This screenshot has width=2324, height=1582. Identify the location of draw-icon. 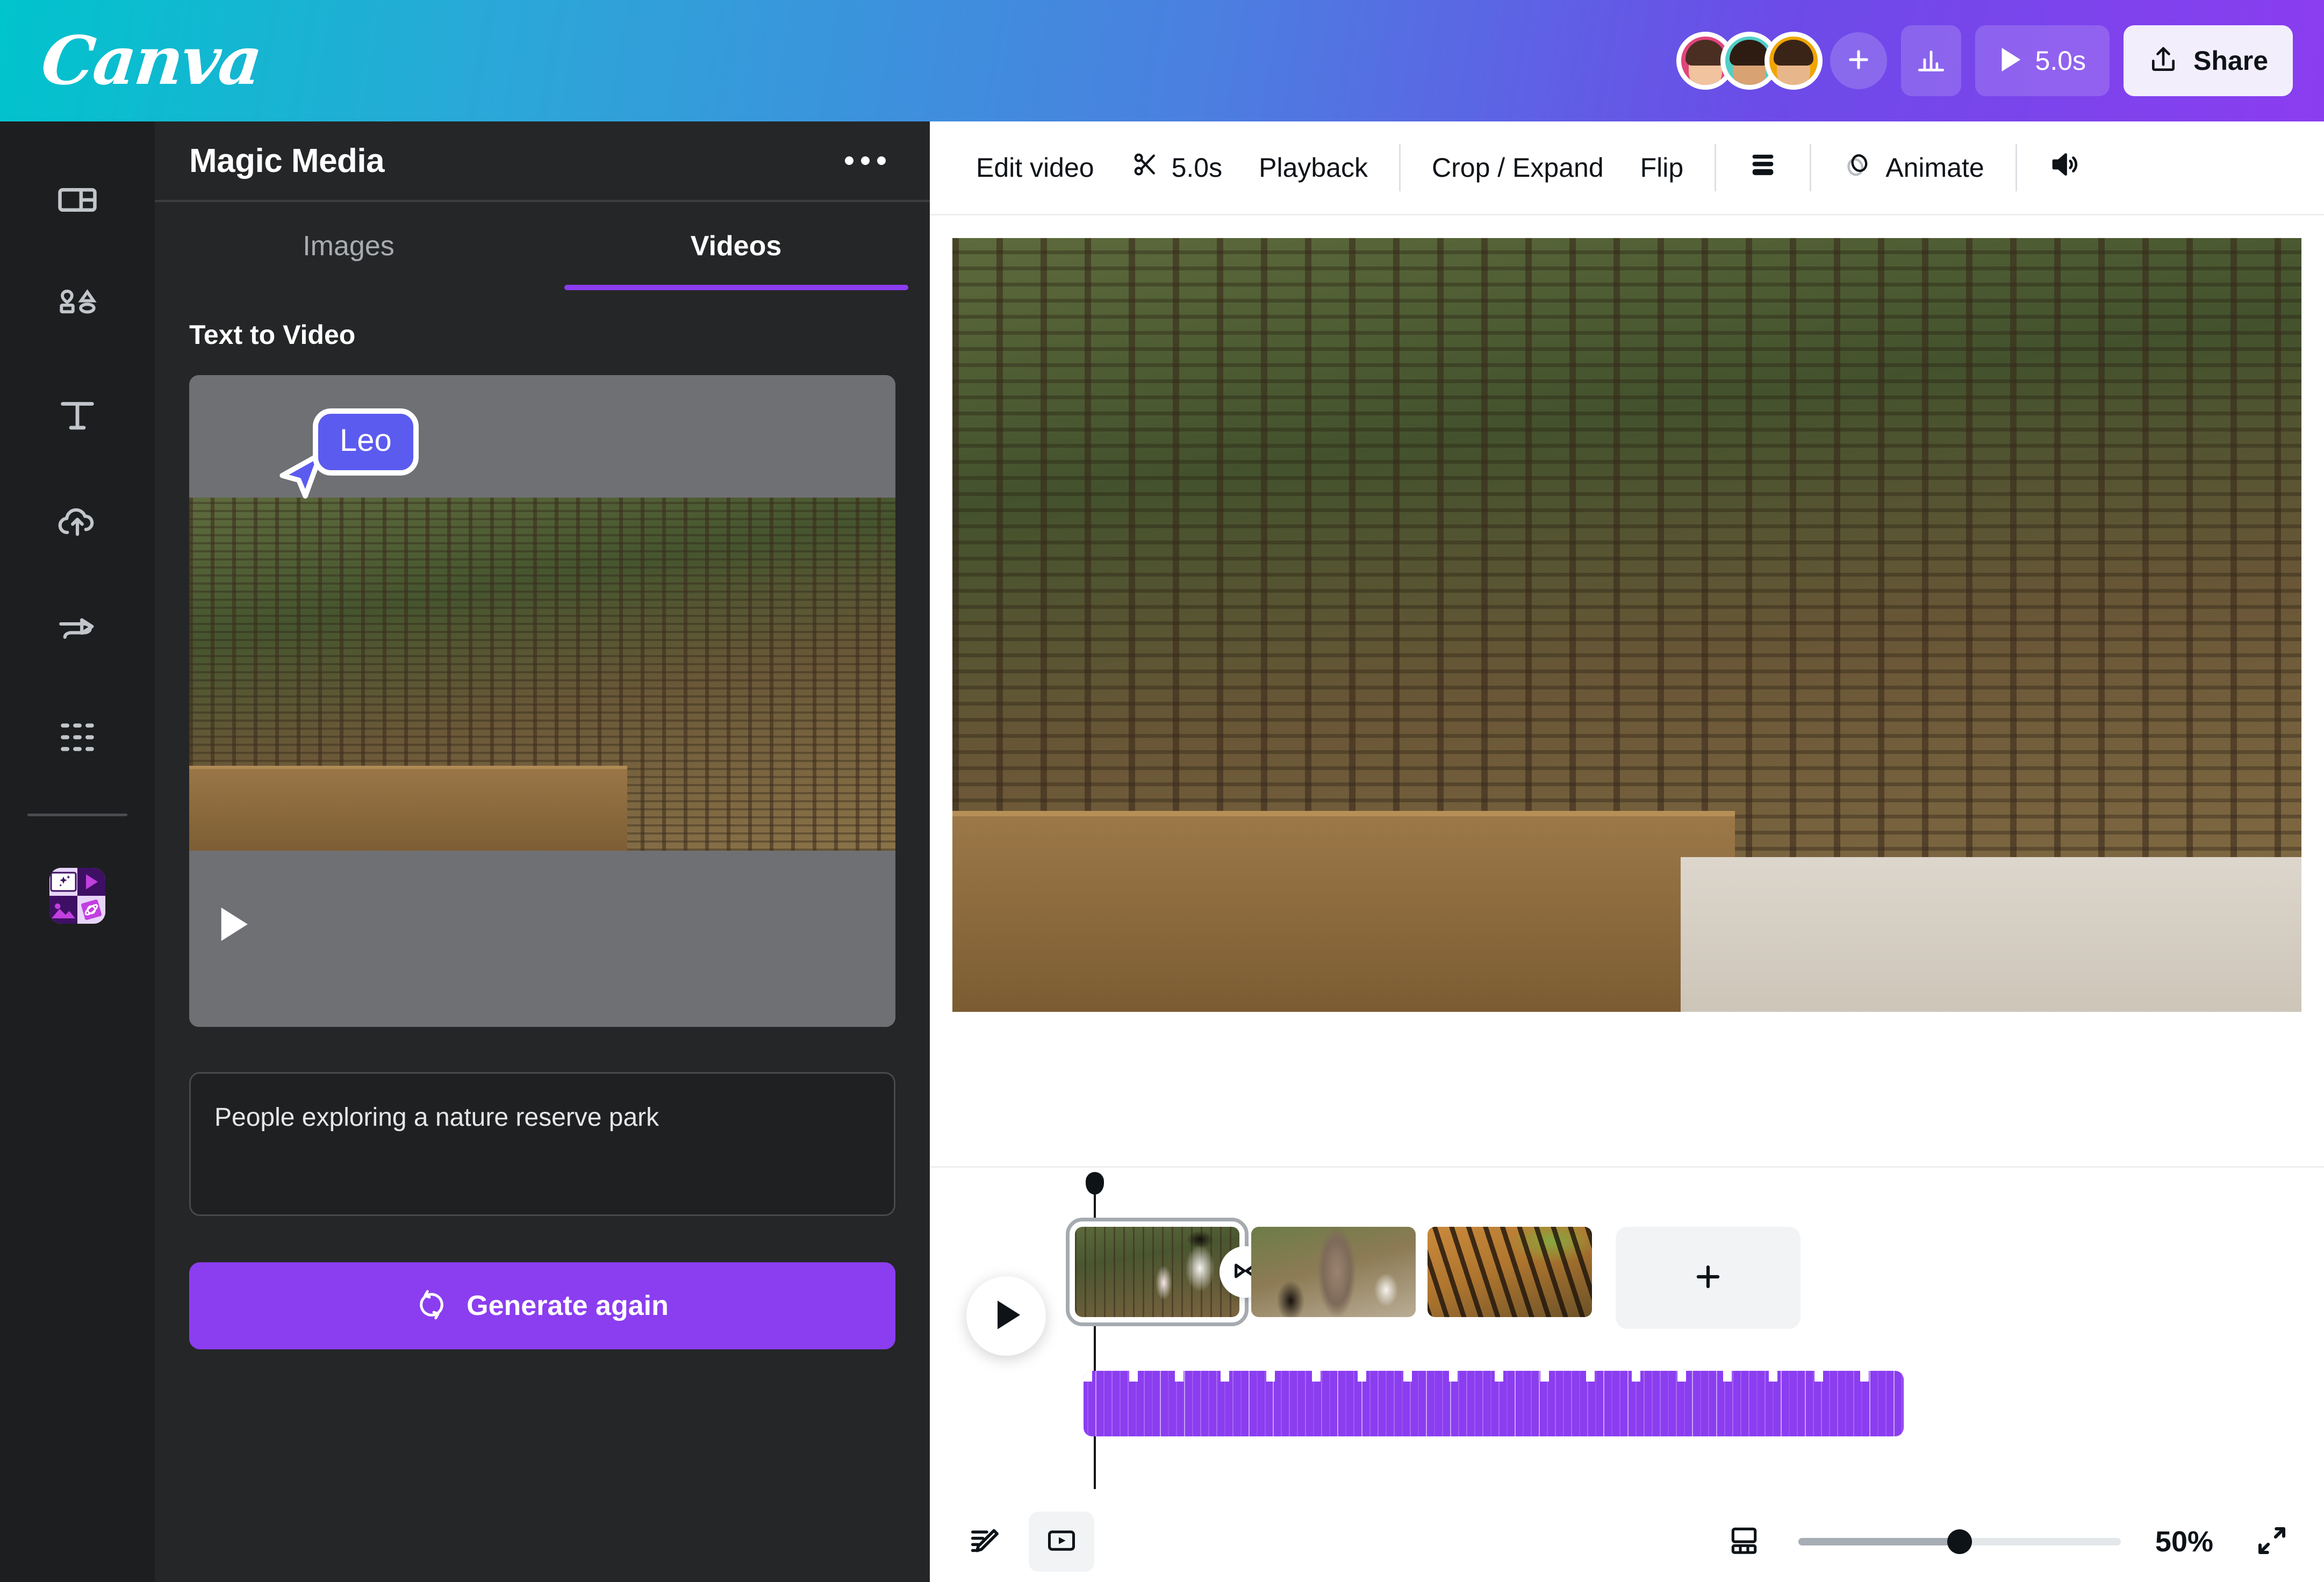
(77, 631).